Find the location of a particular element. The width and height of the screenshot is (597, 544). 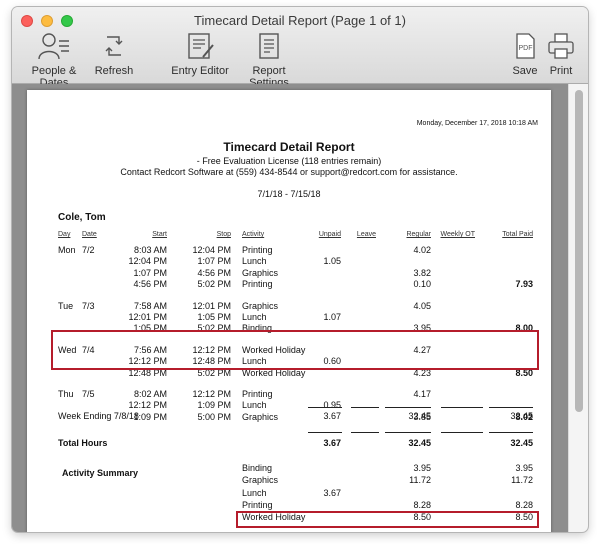

entry-stop: 1:05 PM is located at coordinates (214, 317).